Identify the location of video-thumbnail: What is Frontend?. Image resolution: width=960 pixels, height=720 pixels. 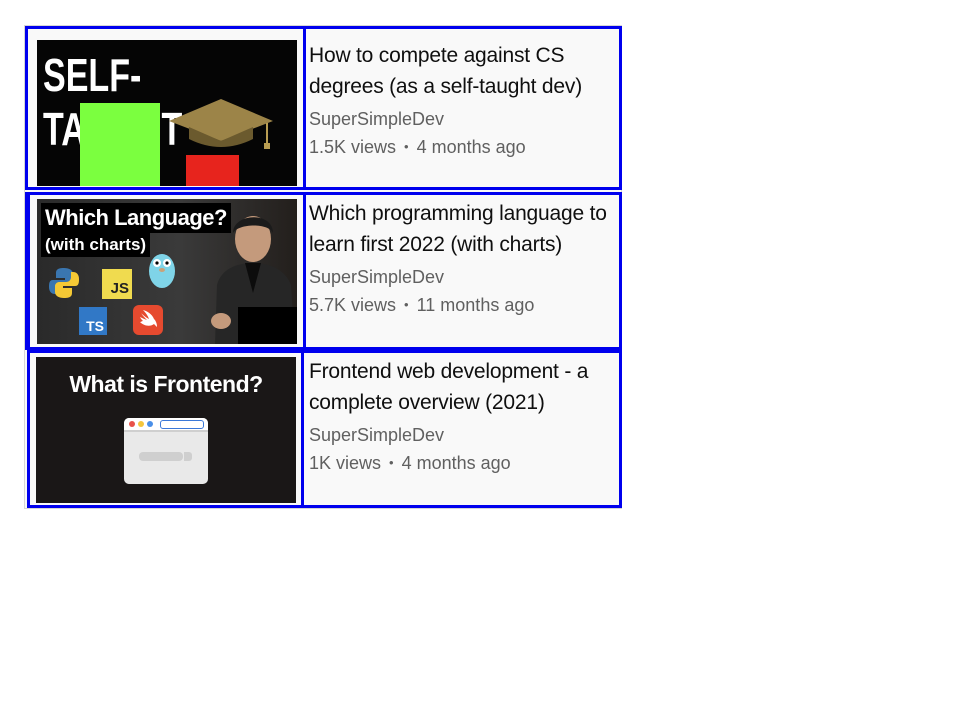
(166, 430).